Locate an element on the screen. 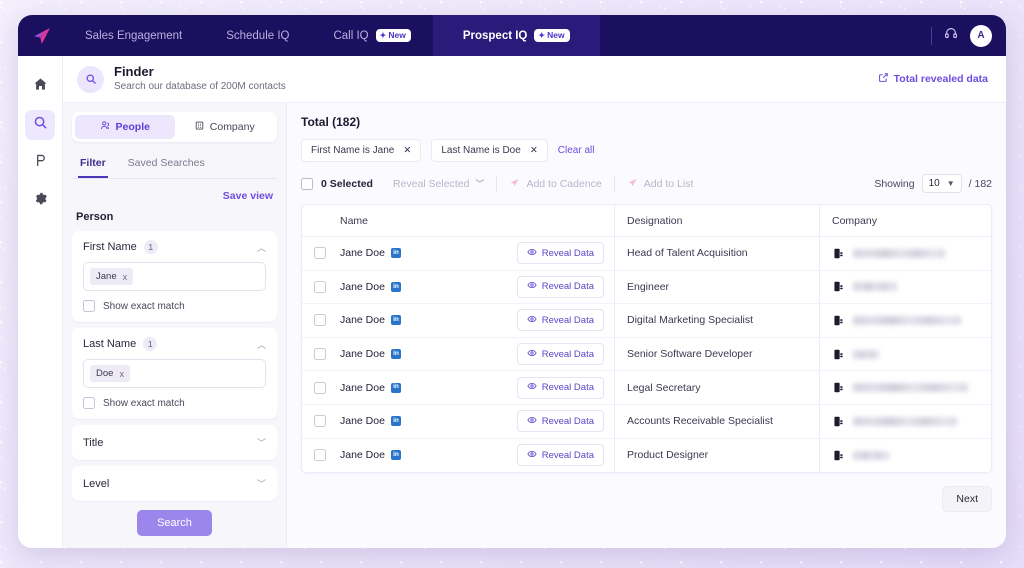 The width and height of the screenshot is (1024, 568). rail-item-settings is located at coordinates (40, 201).